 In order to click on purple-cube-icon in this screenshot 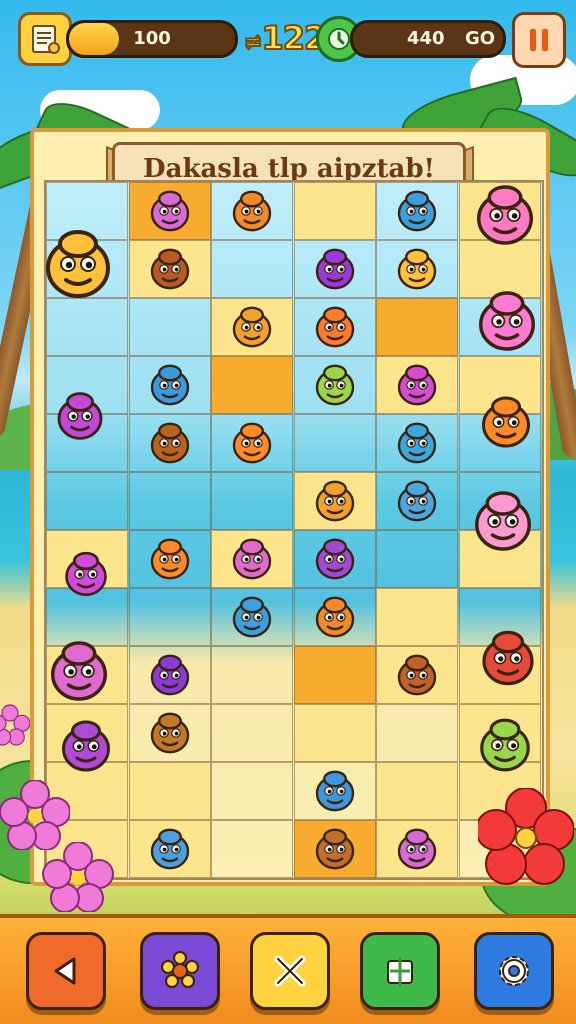, I will do `click(86, 574)`.